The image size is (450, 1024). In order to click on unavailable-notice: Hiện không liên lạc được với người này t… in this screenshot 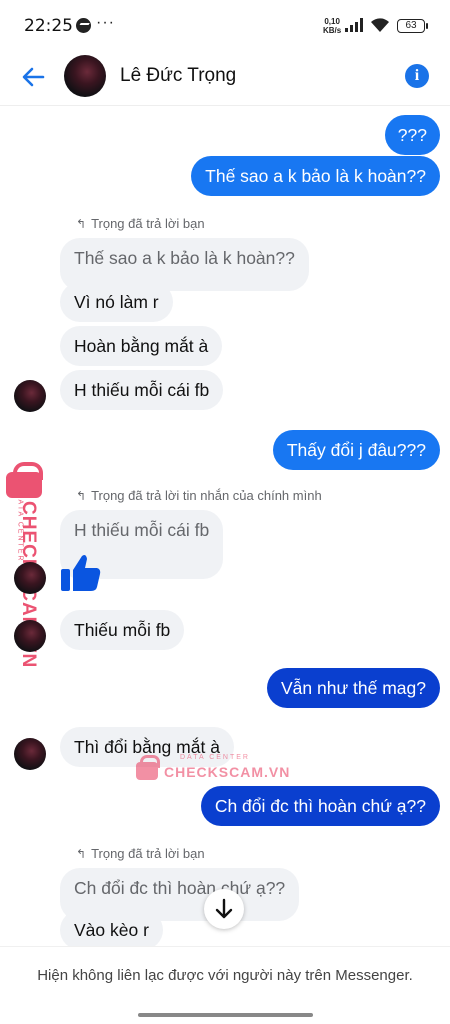, I will do `click(225, 975)`.